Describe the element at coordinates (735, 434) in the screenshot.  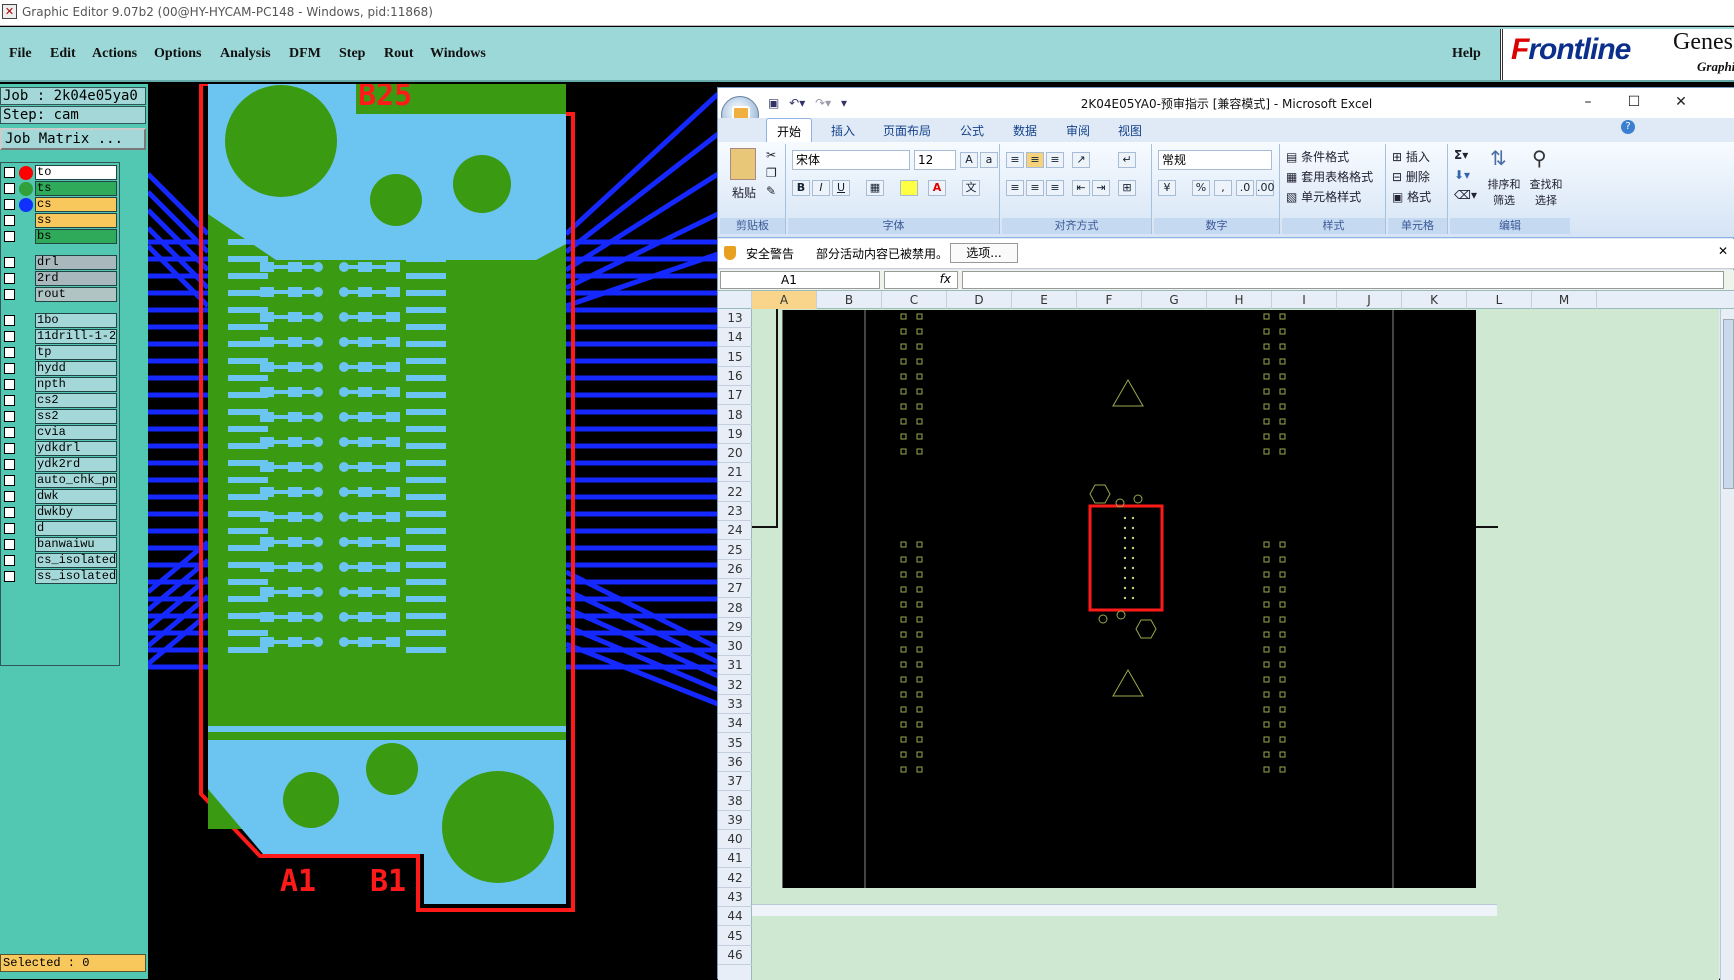
I see `row-header: 19` at that location.